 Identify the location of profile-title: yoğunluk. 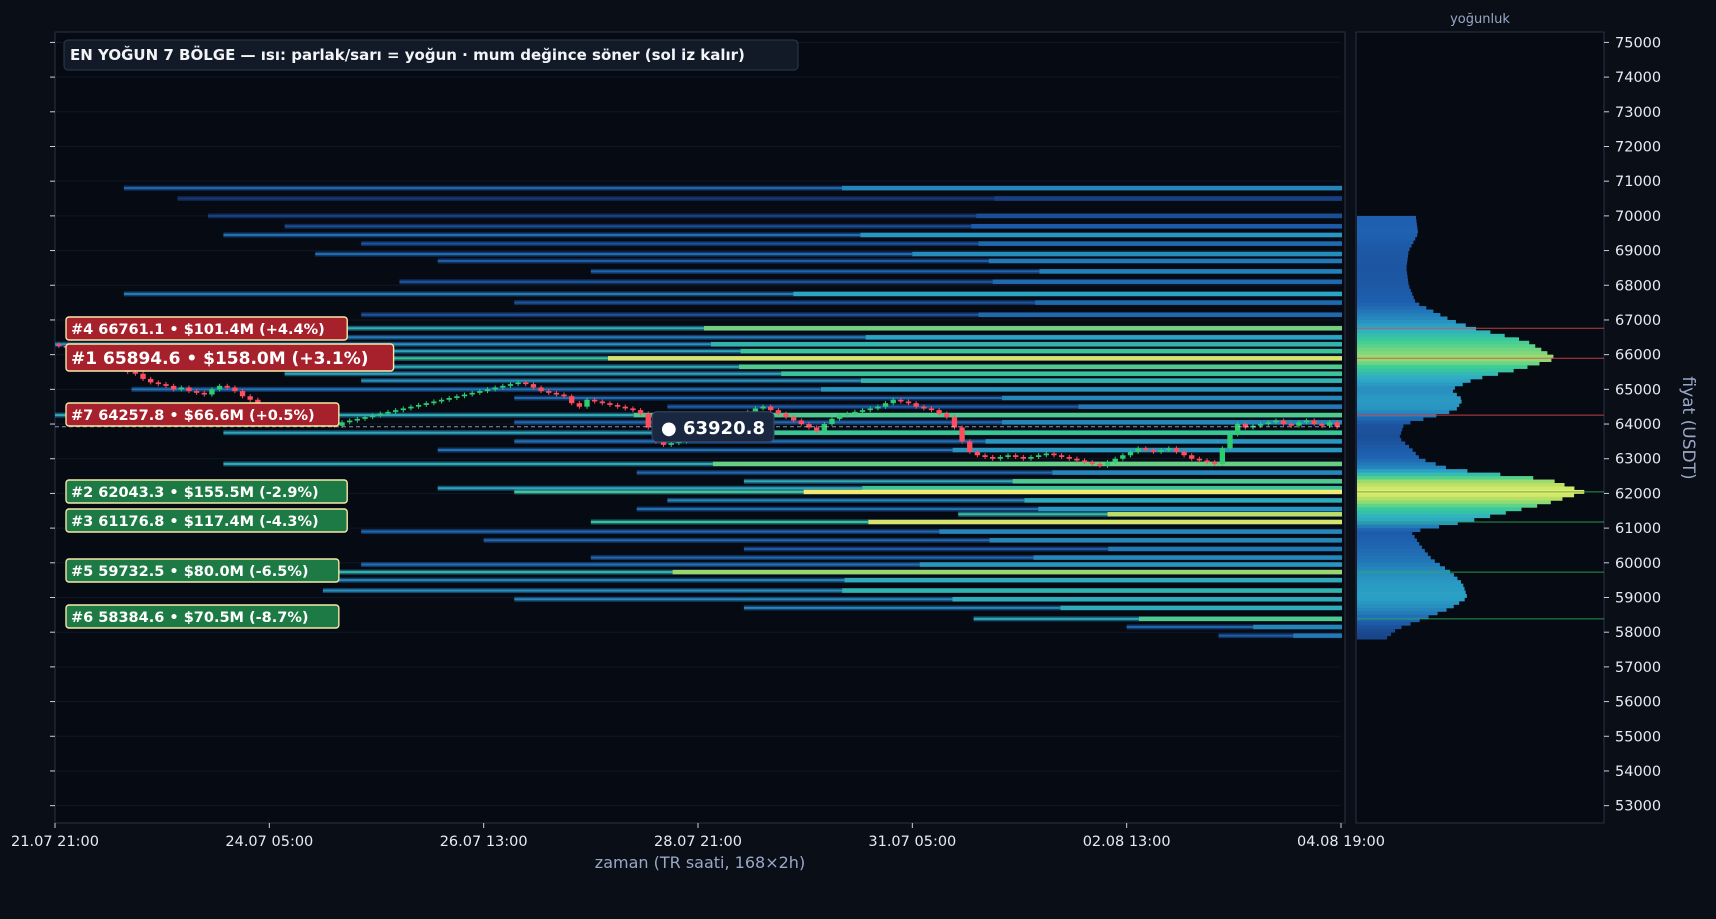
(1480, 19).